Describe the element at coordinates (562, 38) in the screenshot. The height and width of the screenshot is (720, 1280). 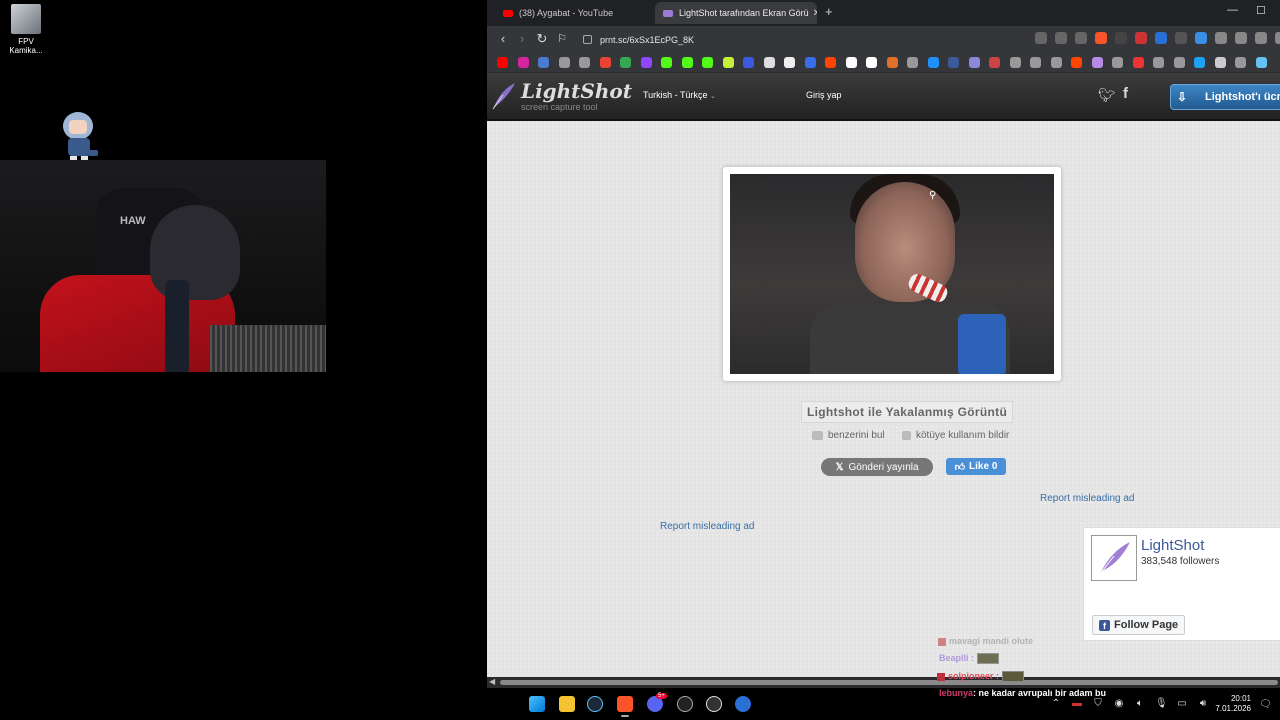
I see `bookmark-icon: ⚐` at that location.